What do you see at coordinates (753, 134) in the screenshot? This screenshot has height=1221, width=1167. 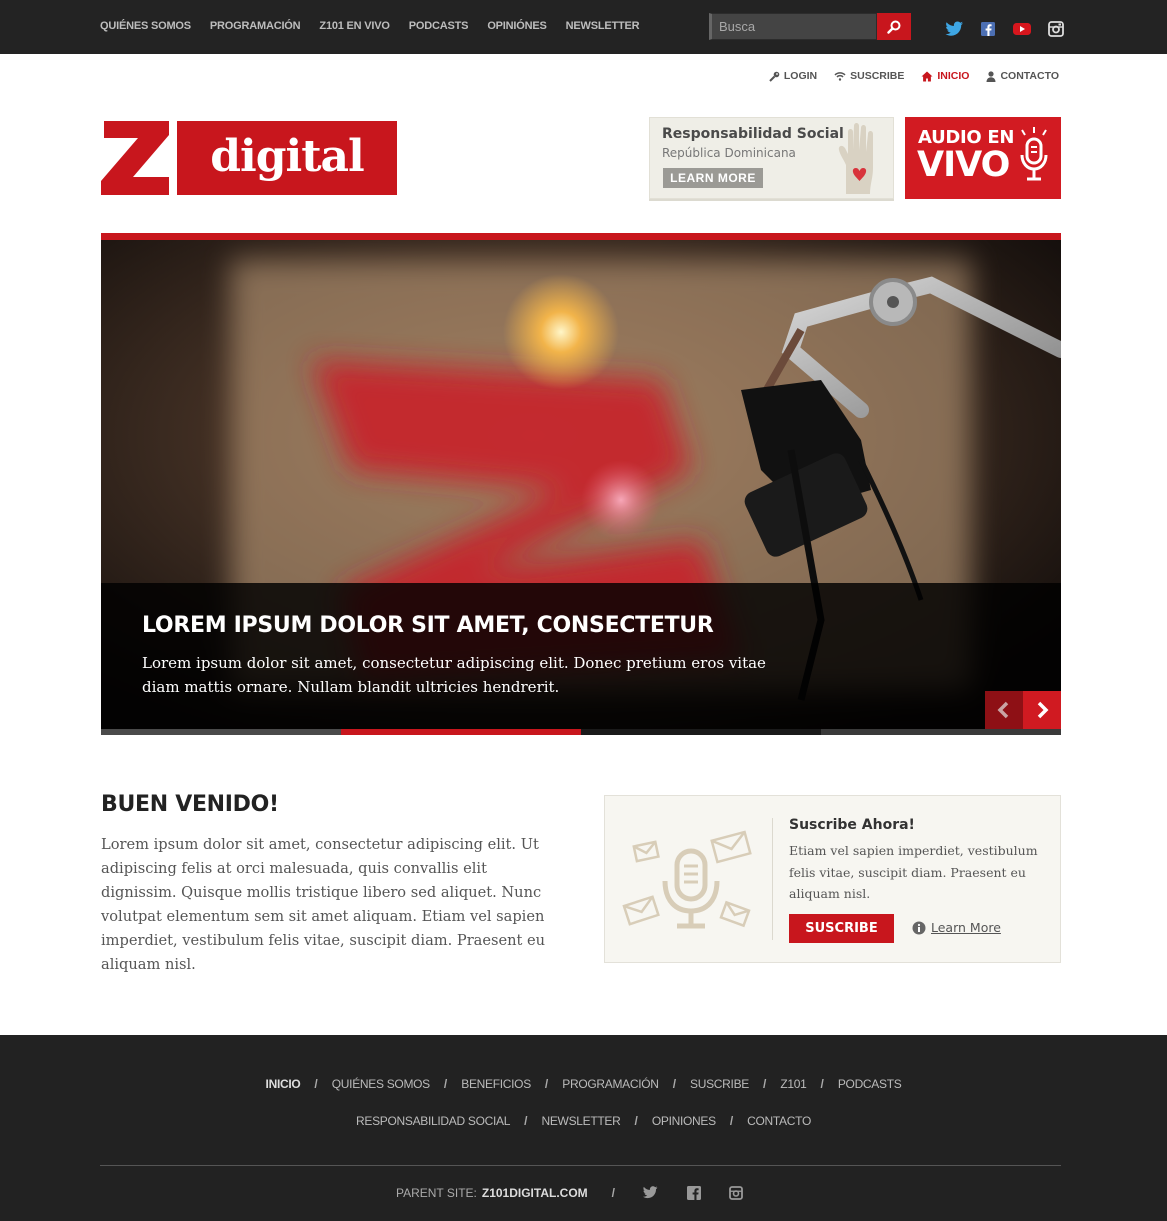 I see `rs-title: Responsabilidad Social` at bounding box center [753, 134].